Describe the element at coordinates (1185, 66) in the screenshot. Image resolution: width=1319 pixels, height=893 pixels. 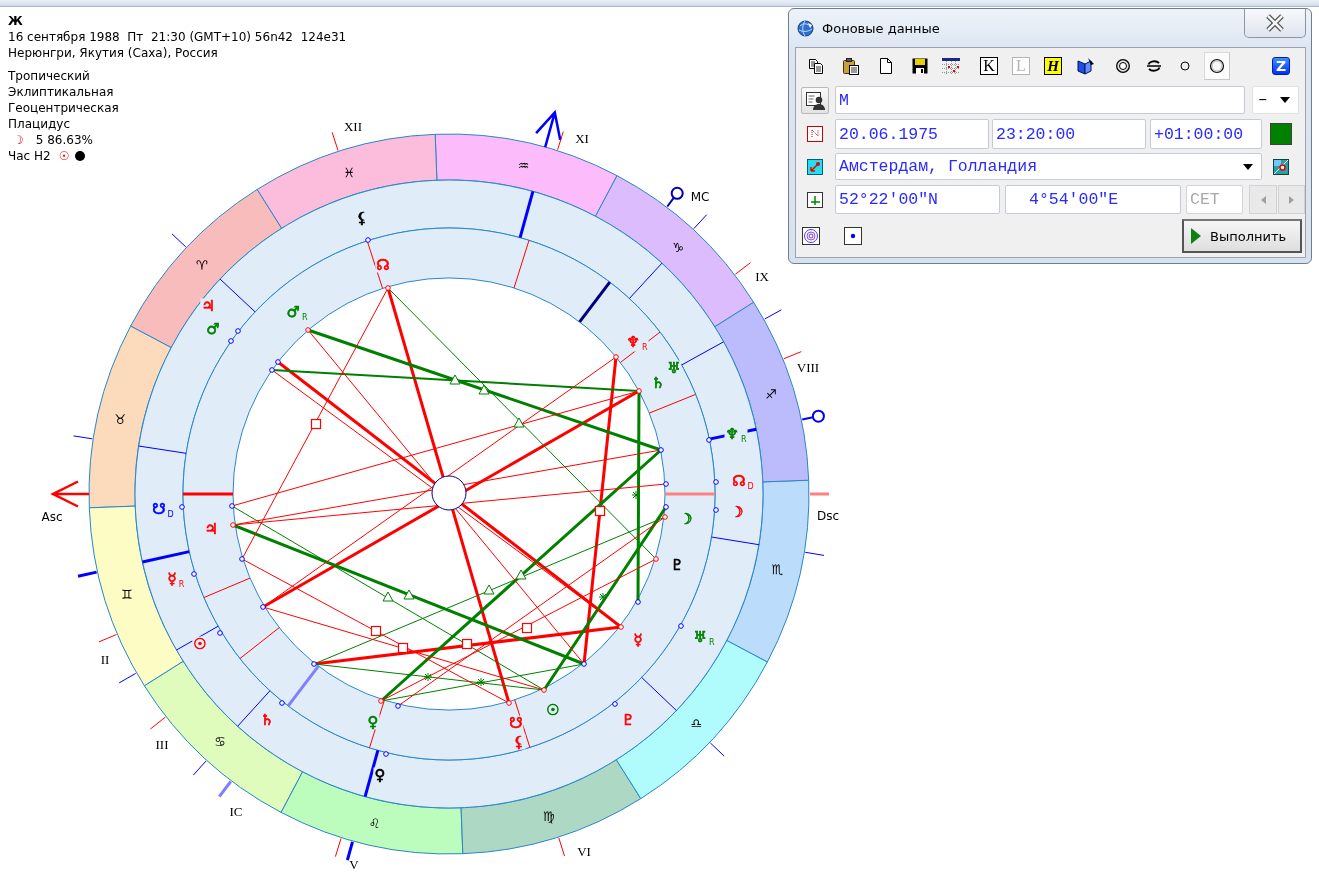
I see `small-ring-icon` at that location.